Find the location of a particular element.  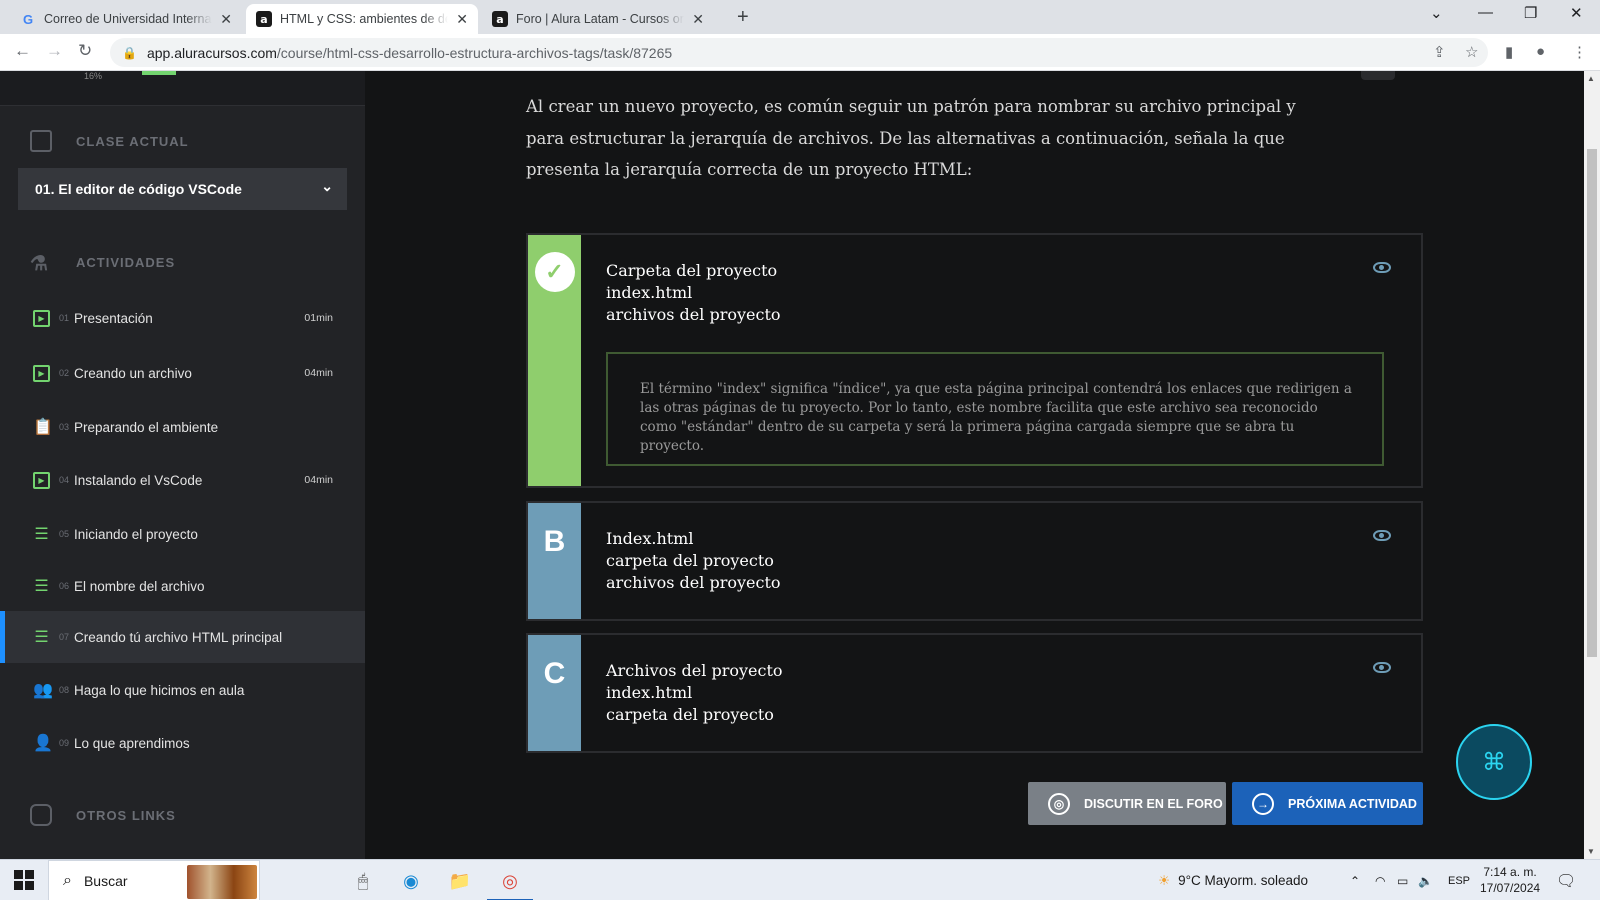

book-icon is located at coordinates (41, 141).